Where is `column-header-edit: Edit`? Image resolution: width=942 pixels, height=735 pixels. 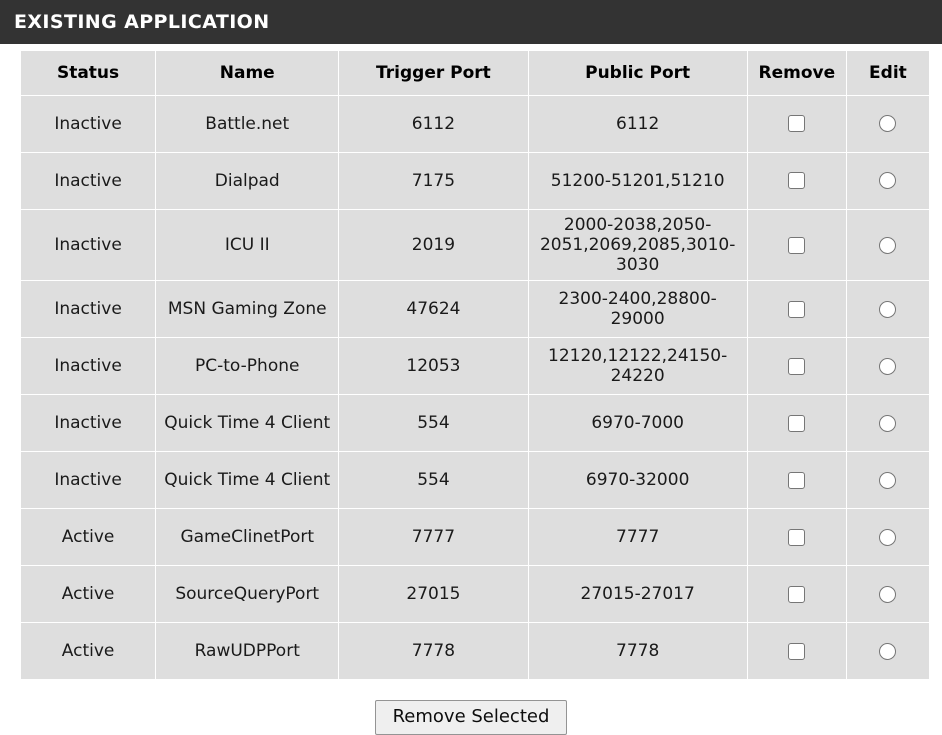
column-header-edit: Edit is located at coordinates (887, 73).